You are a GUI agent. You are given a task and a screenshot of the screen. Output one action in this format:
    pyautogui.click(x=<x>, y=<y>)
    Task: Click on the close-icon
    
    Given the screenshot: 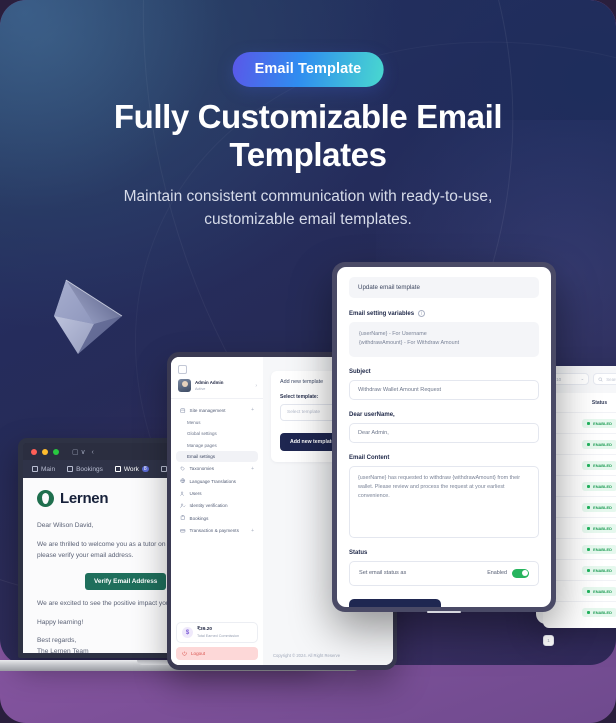 What is the action you would take?
    pyautogui.click(x=34, y=451)
    